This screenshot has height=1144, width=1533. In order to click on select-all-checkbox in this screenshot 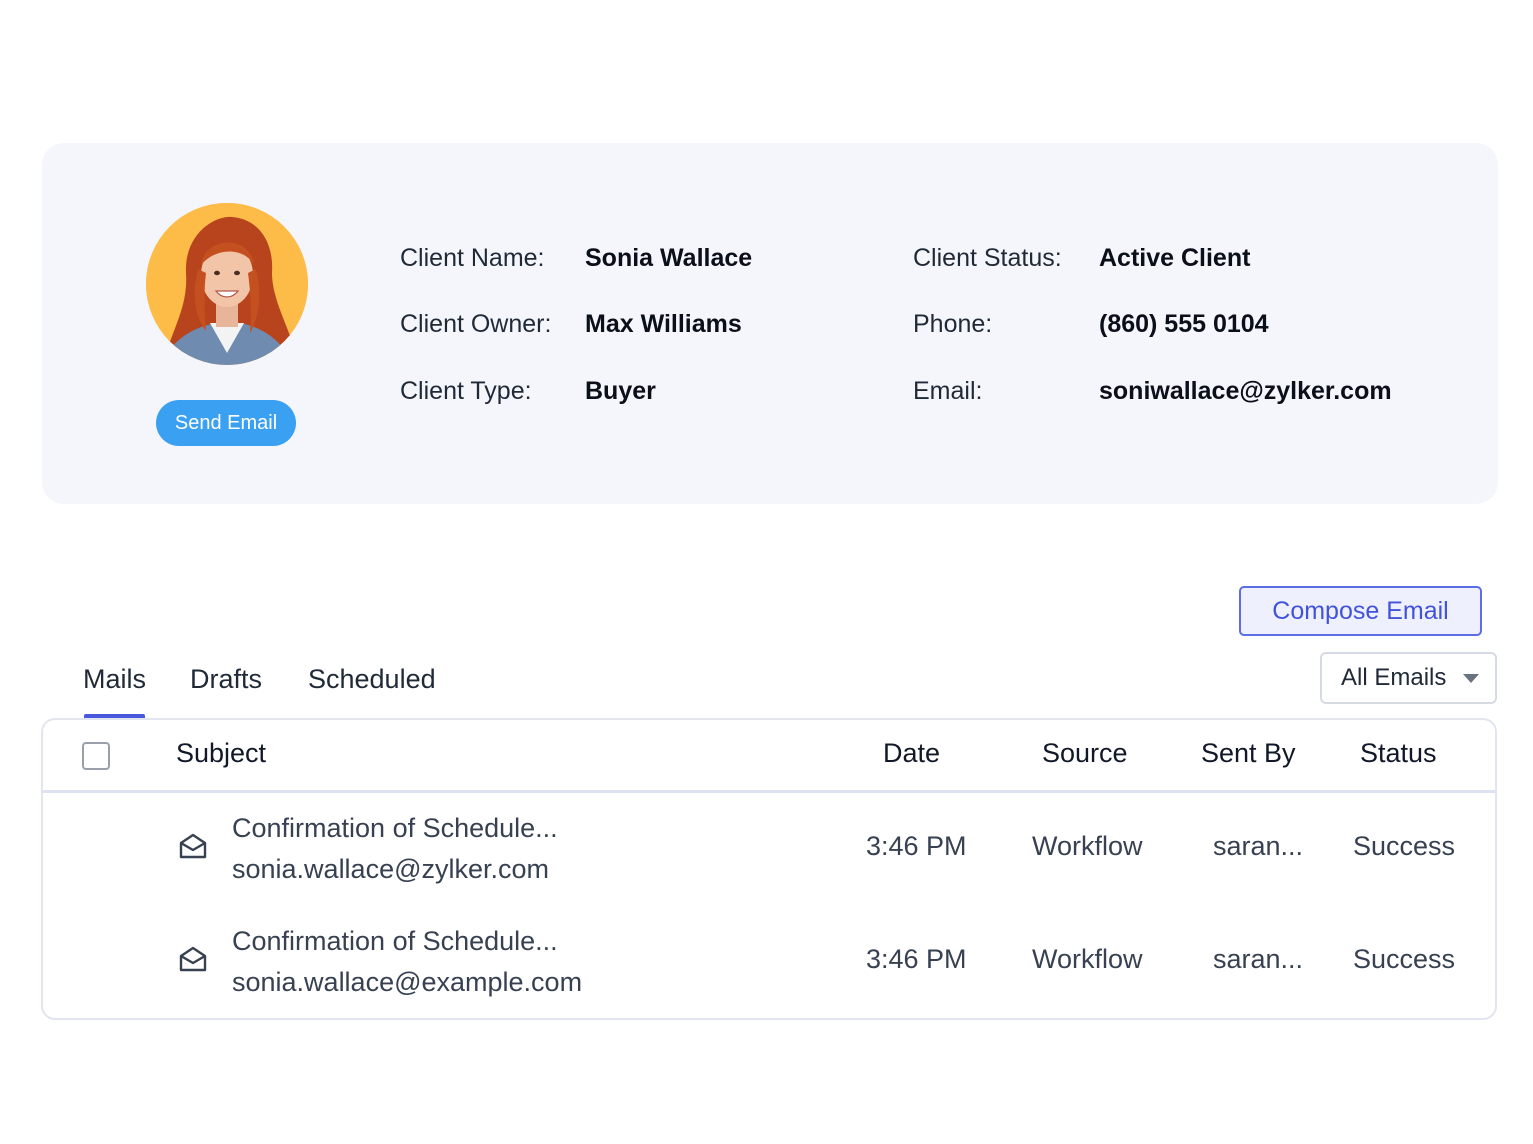, I will do `click(96, 756)`.